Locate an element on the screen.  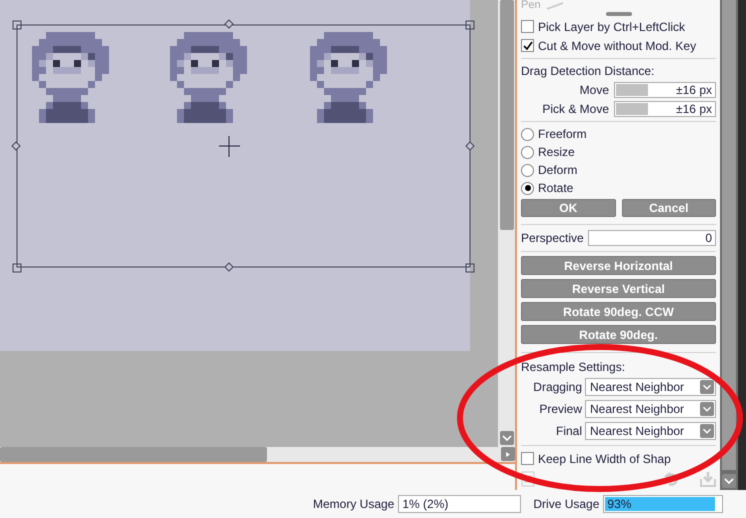
checkbox-label: Pick Layer by Ctrl+LeftClick is located at coordinates (612, 27).